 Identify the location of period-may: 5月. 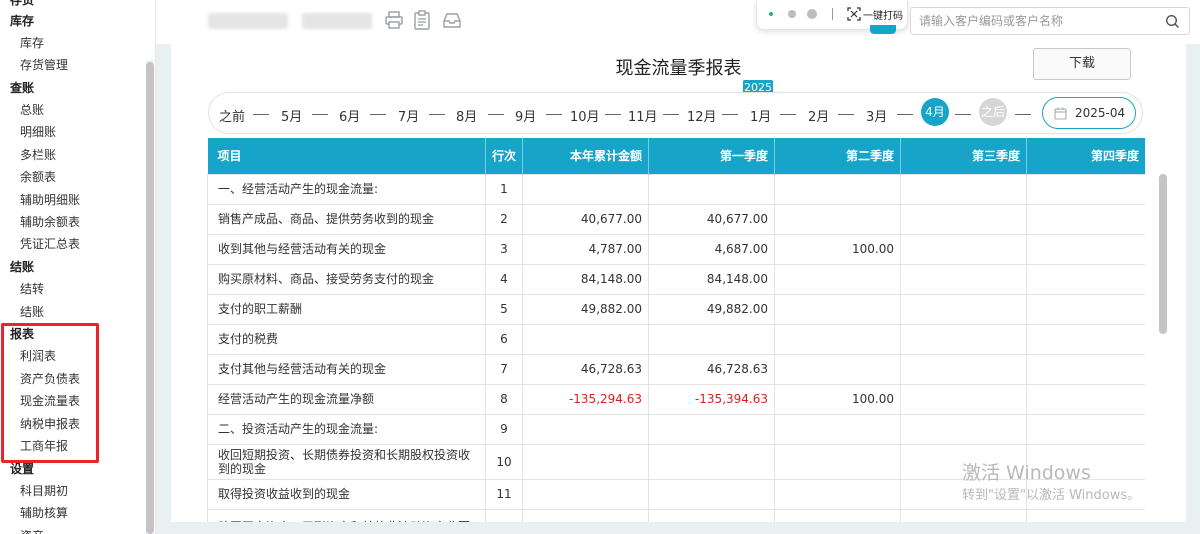
(291, 115).